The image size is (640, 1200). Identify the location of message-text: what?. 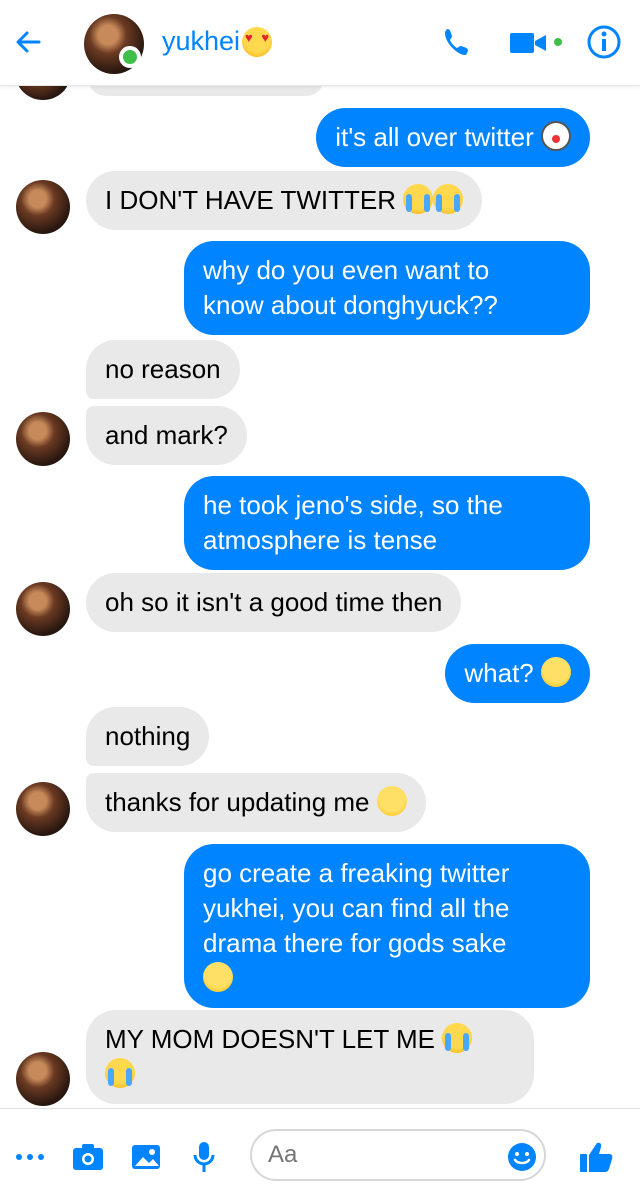
(499, 673).